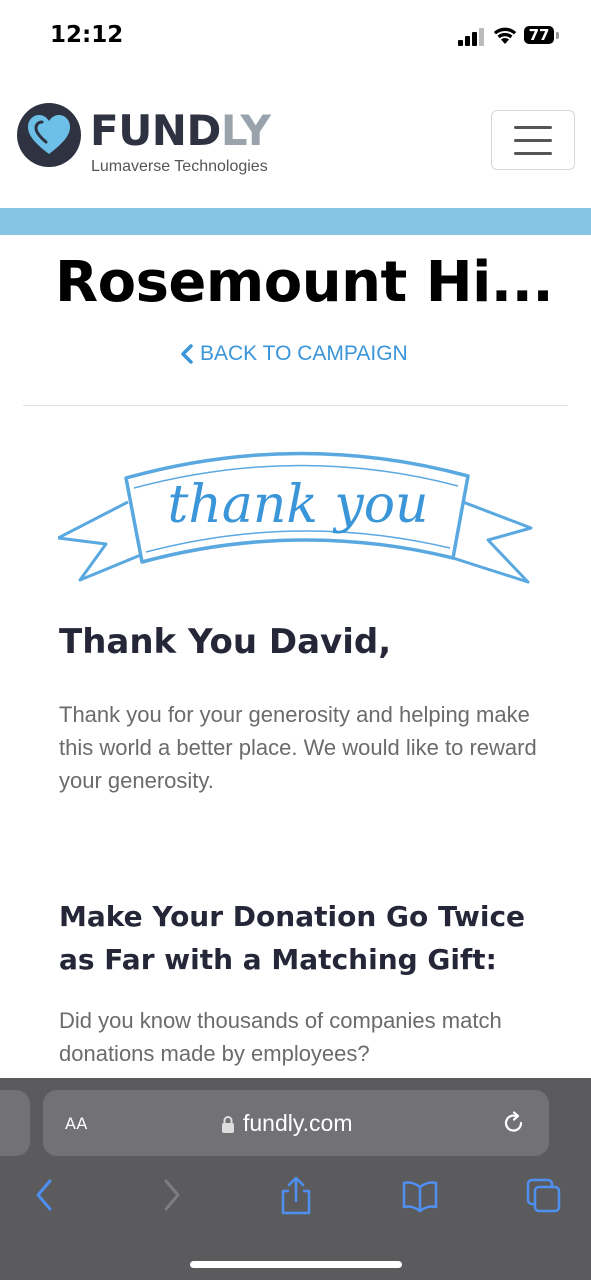 Image resolution: width=591 pixels, height=1280 pixels. I want to click on address-bar: AA fundly.com, so click(296, 1123).